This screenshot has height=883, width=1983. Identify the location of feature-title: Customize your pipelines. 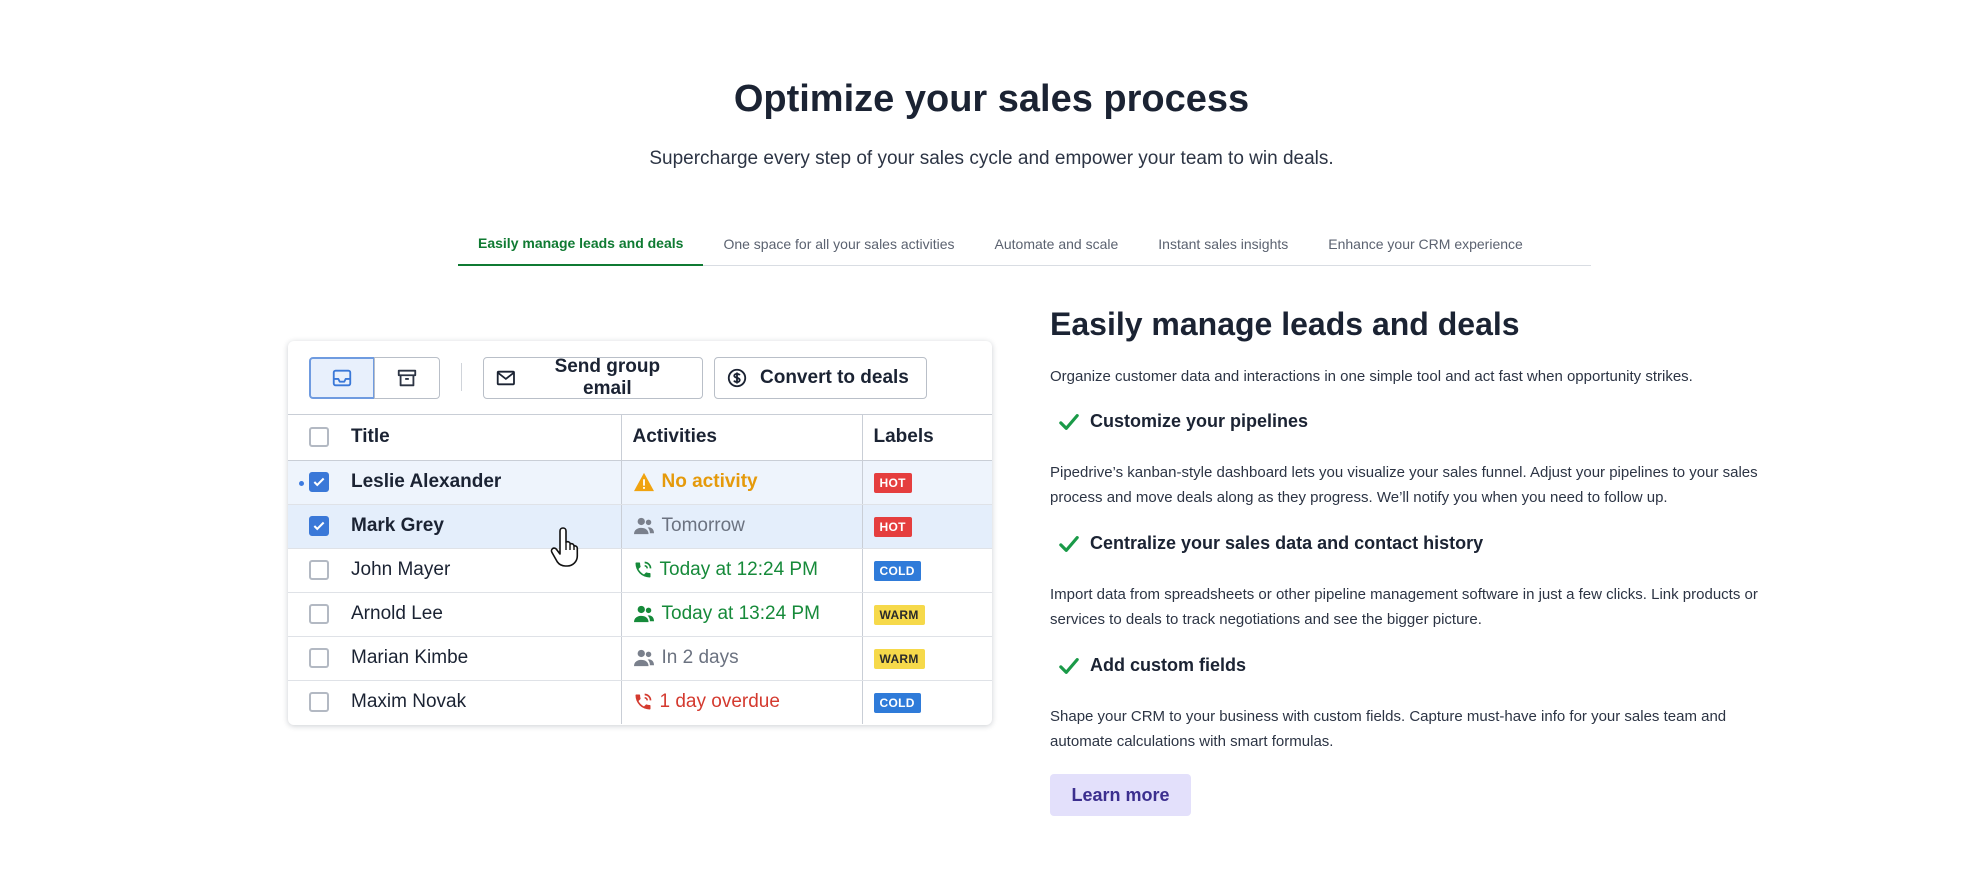
(1199, 421).